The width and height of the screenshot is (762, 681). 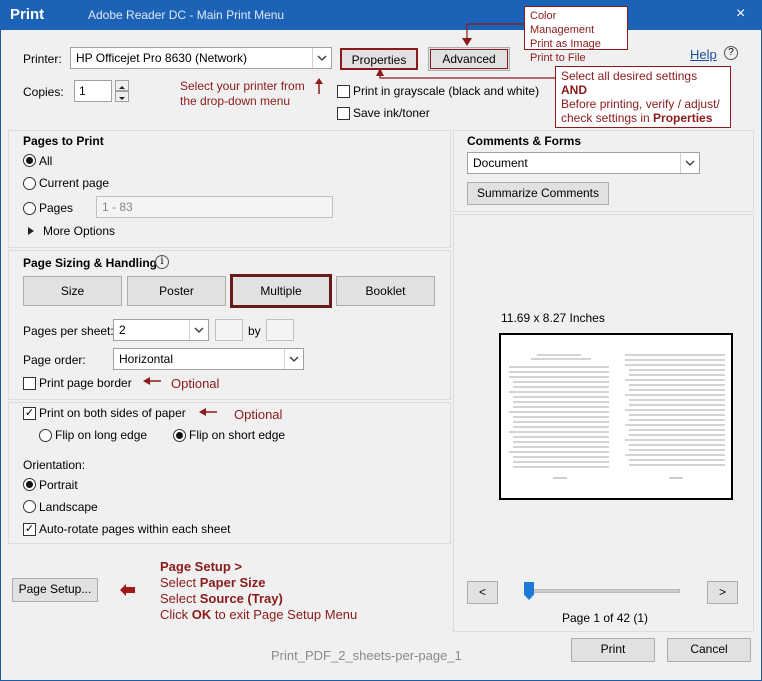 I want to click on printer-tip-1: Select your printer from, so click(x=242, y=86).